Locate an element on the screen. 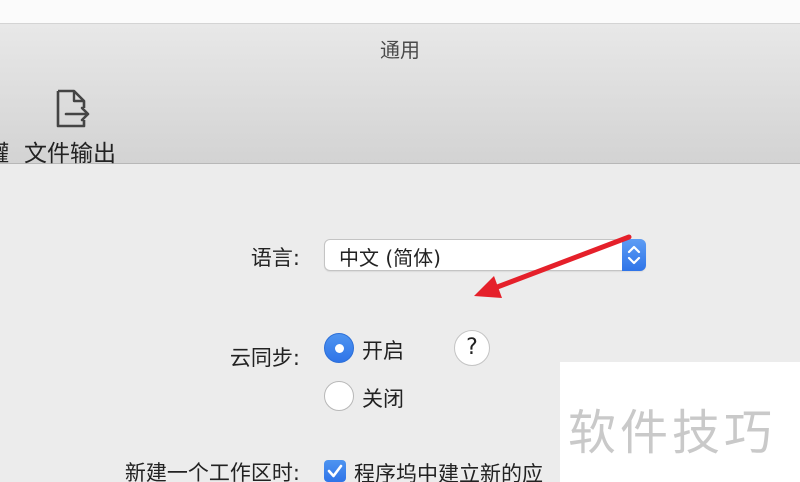 The width and height of the screenshot is (800, 482). annotation-arrow-icon is located at coordinates (553, 266).